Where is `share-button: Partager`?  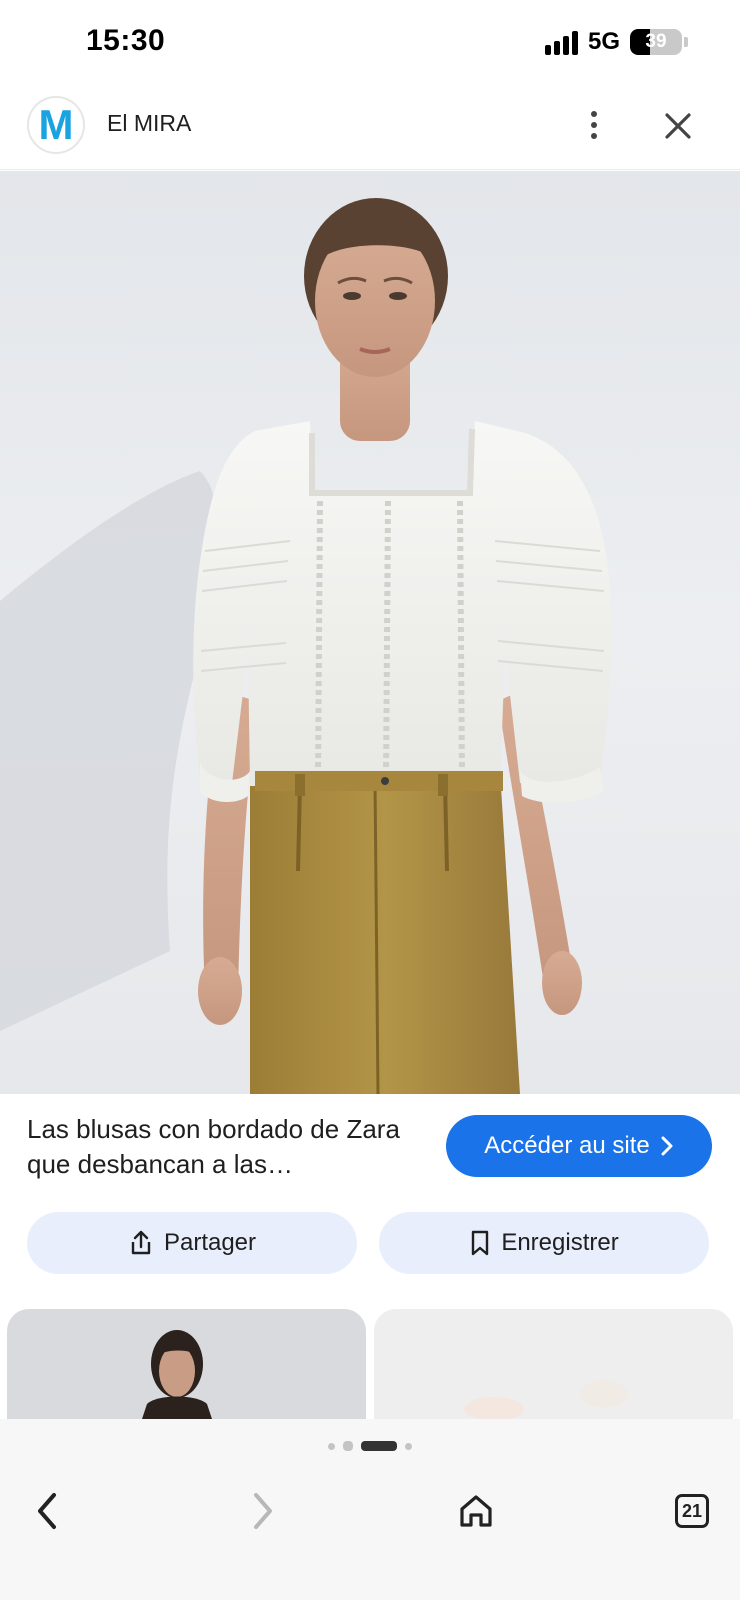 share-button: Partager is located at coordinates (192, 1243).